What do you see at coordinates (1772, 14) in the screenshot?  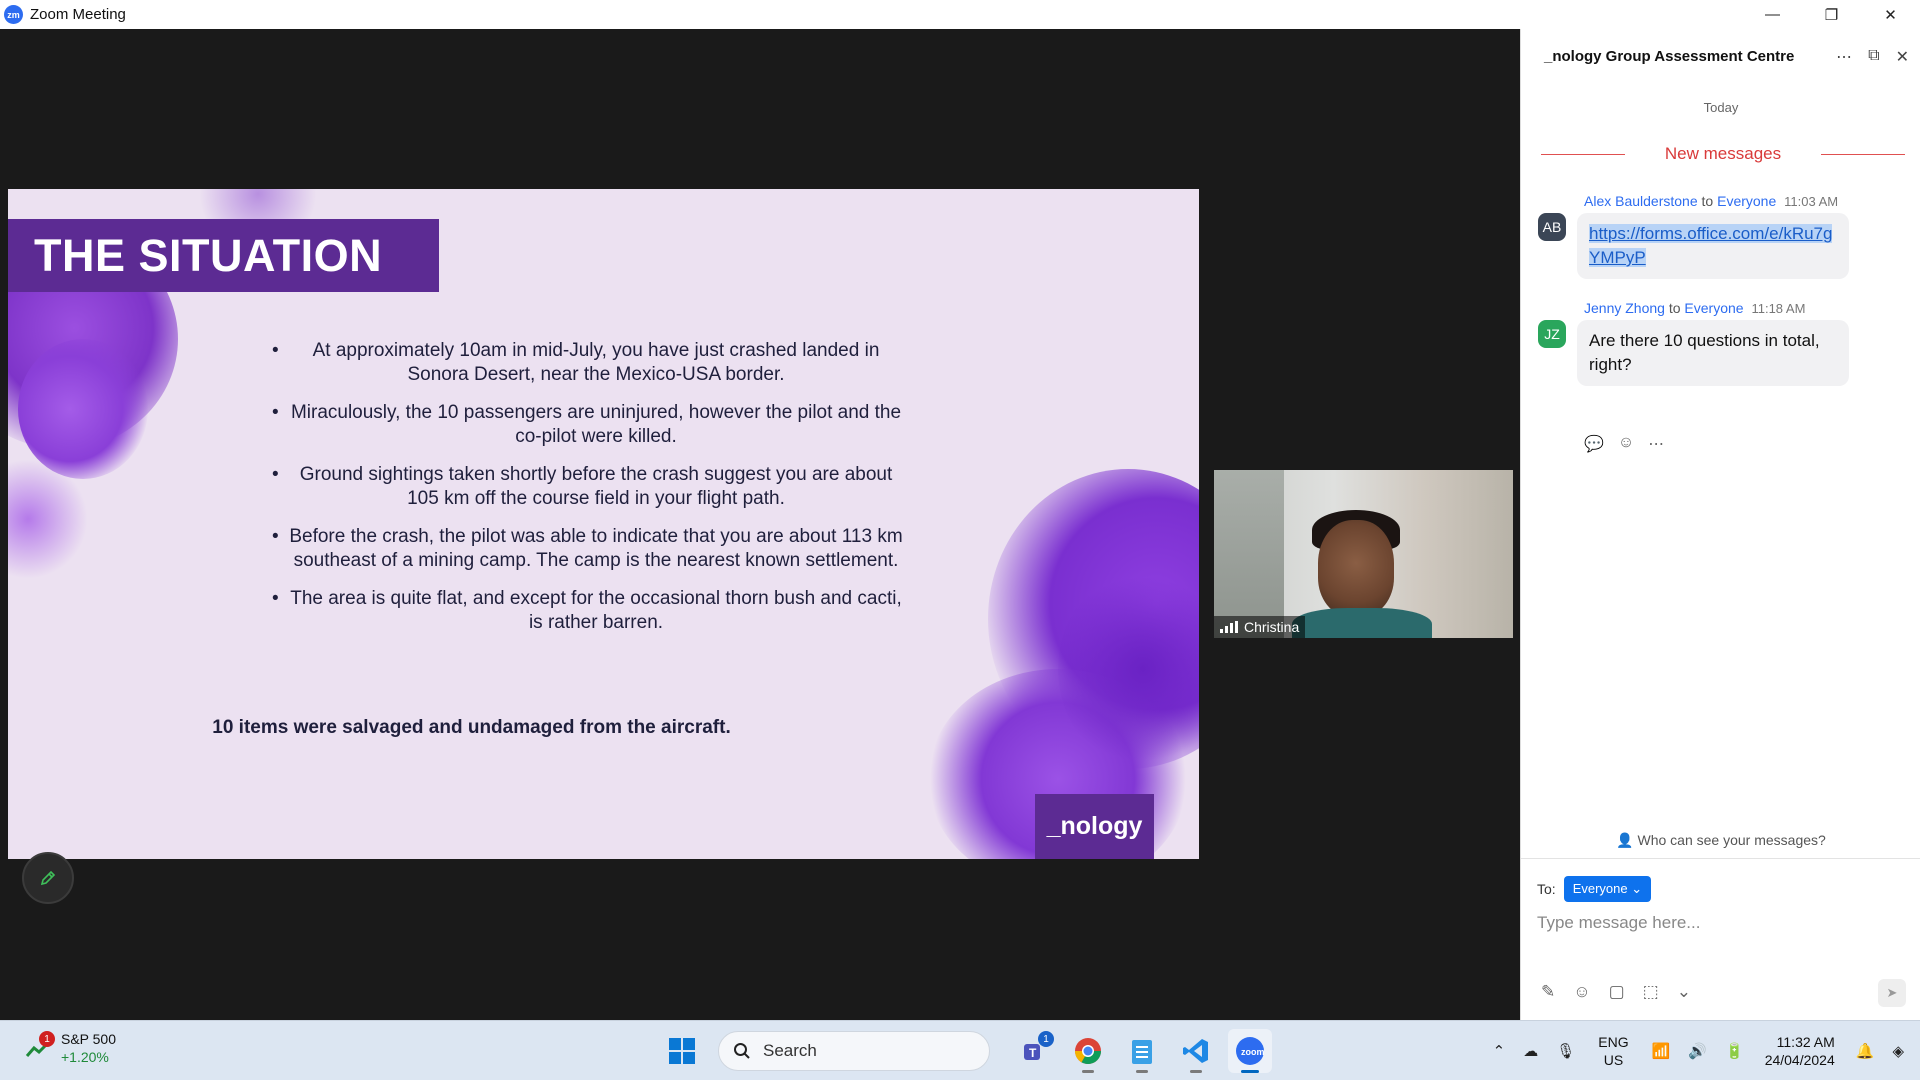 I see `minimize-button: —` at bounding box center [1772, 14].